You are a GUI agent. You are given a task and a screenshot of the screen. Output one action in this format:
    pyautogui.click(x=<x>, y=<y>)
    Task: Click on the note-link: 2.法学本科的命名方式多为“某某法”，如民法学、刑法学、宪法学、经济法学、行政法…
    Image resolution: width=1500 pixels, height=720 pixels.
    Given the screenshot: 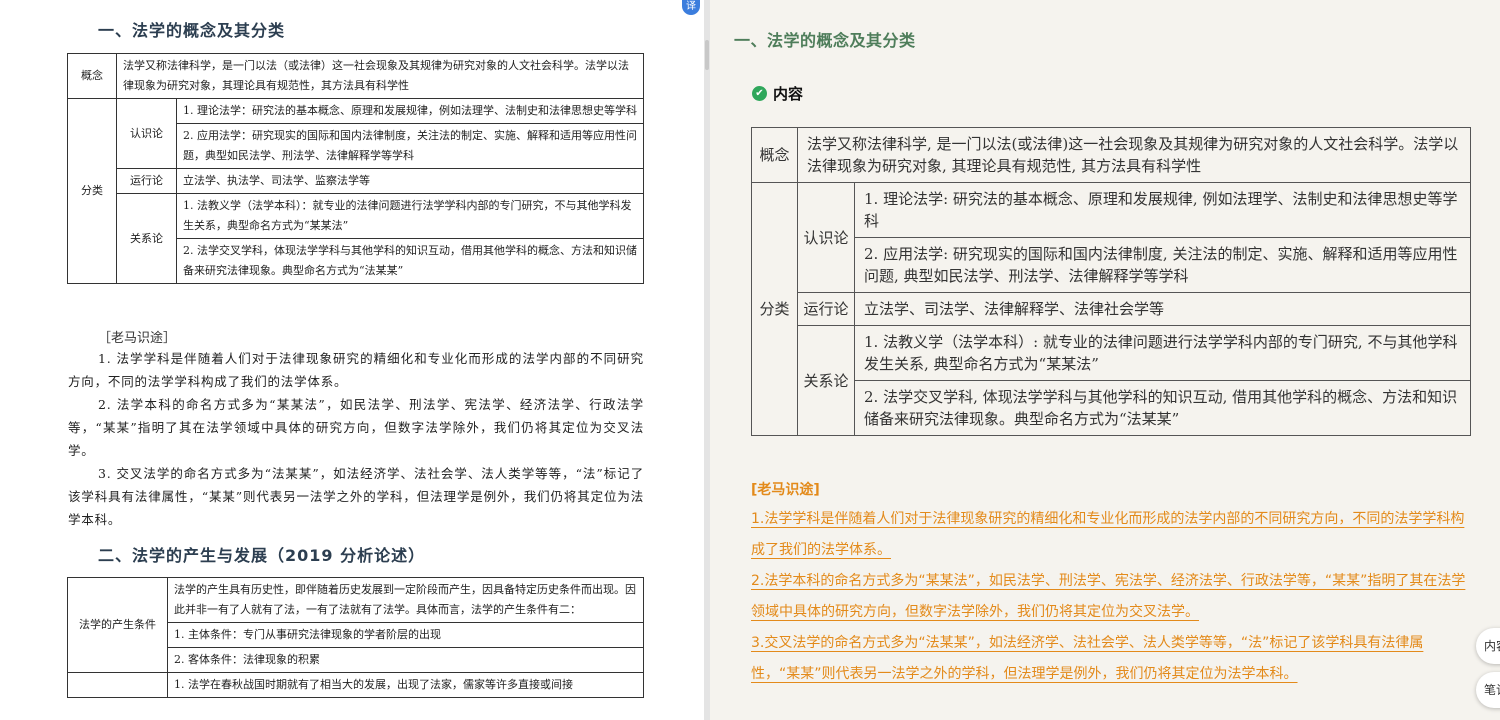 What is the action you would take?
    pyautogui.click(x=1109, y=597)
    